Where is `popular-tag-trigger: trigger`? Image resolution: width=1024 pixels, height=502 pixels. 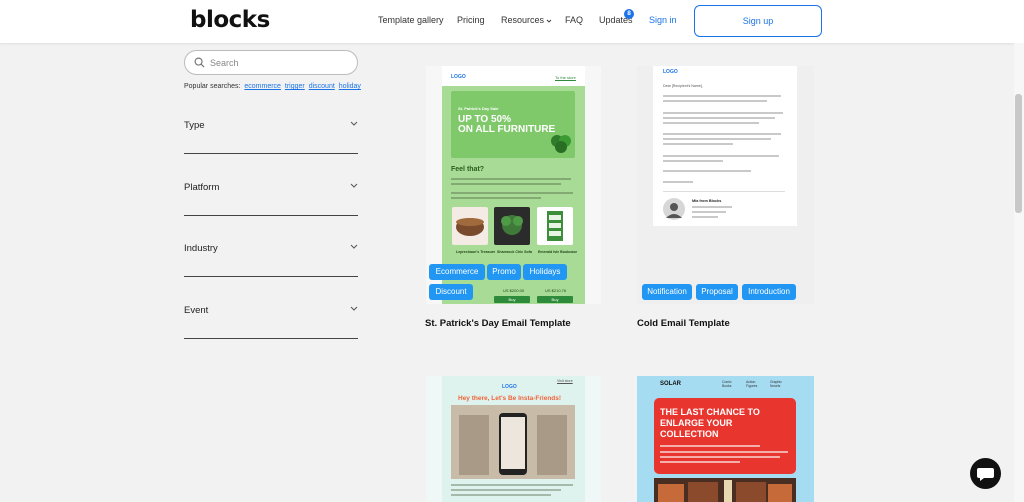 popular-tag-trigger: trigger is located at coordinates (295, 86).